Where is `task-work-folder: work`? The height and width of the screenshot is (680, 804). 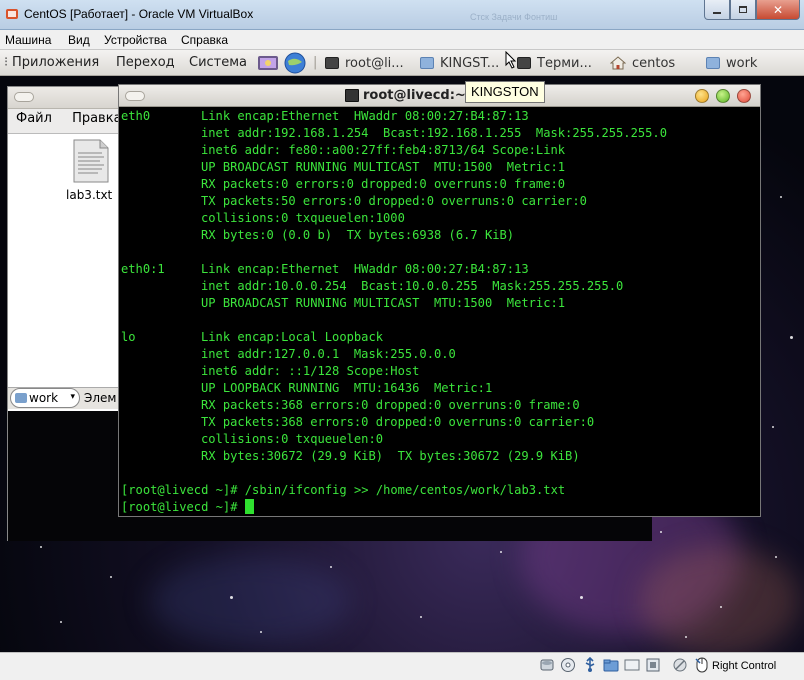
task-work-folder: work is located at coordinates (731, 63).